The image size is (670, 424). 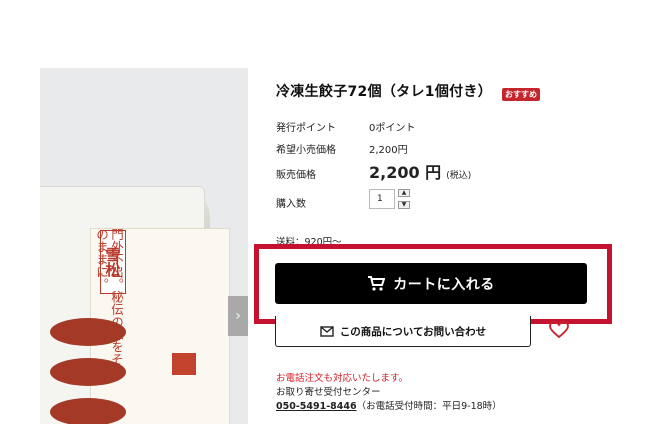 I want to click on quantity-decrease-button: ▼, so click(x=404, y=205).